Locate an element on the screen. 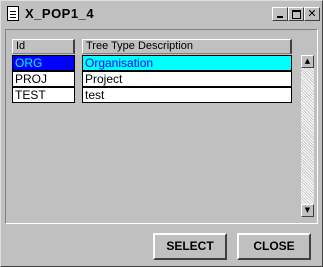 The height and width of the screenshot is (267, 323). title-bar: X_POP1_4 ✕ is located at coordinates (161, 14).